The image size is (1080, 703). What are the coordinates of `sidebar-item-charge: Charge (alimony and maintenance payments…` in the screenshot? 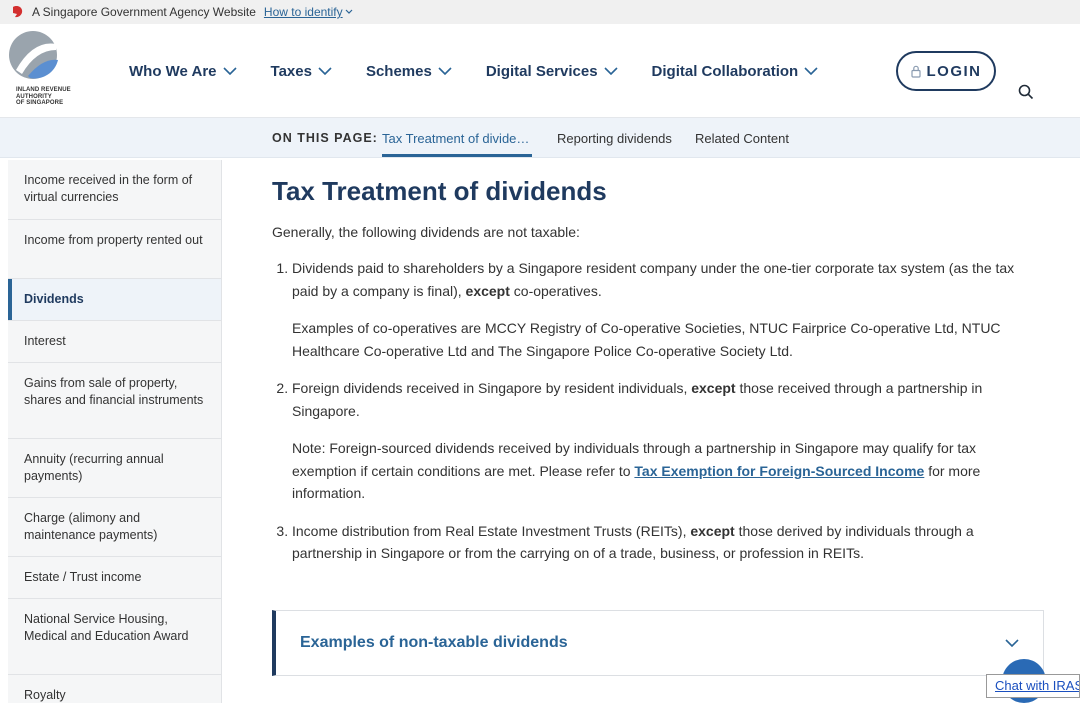 It's located at (114, 527).